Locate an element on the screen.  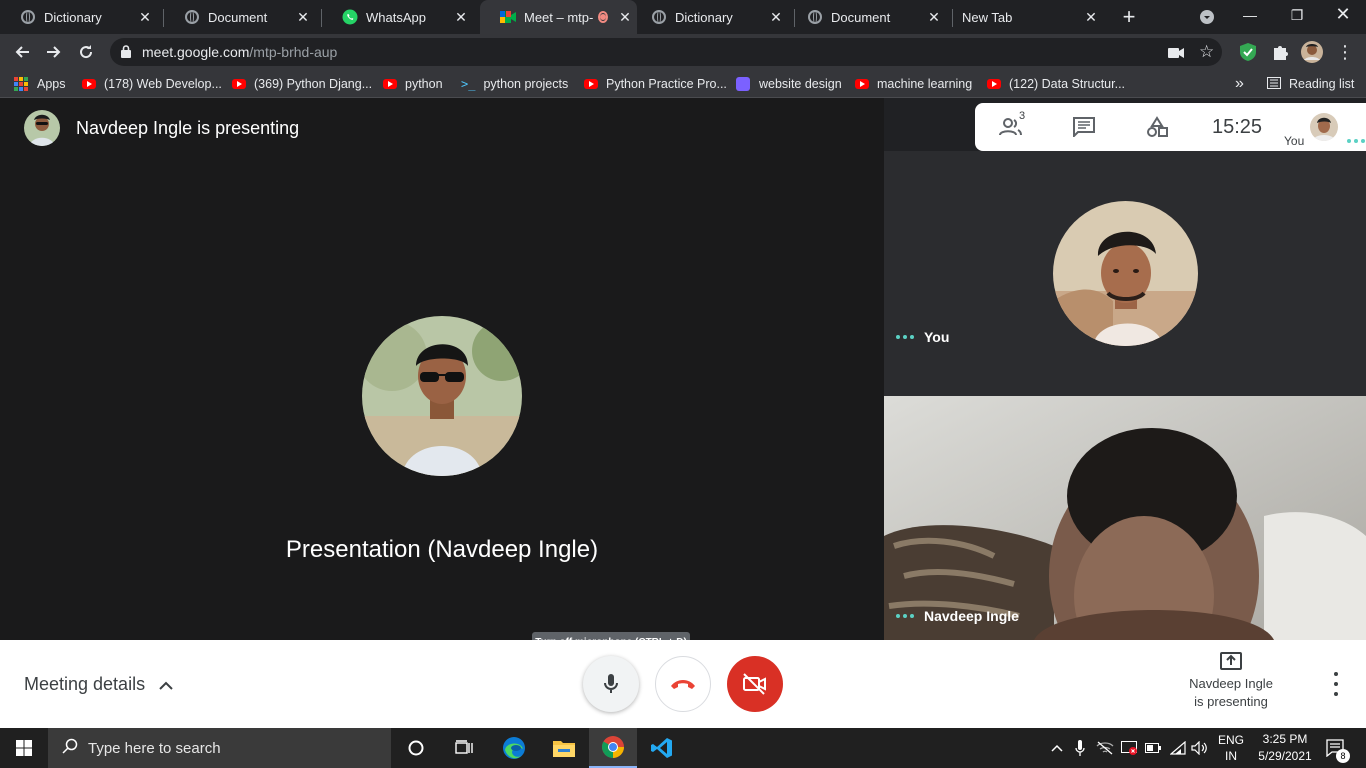
region-code: IN is located at coordinates (1231, 756).